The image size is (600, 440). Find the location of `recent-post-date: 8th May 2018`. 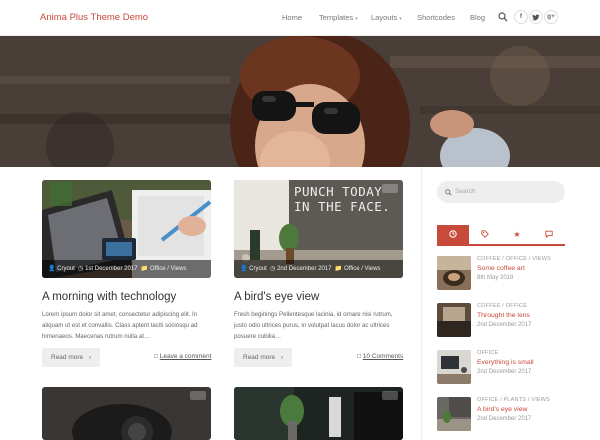

recent-post-date: 8th May 2018 is located at coordinates (495, 278).